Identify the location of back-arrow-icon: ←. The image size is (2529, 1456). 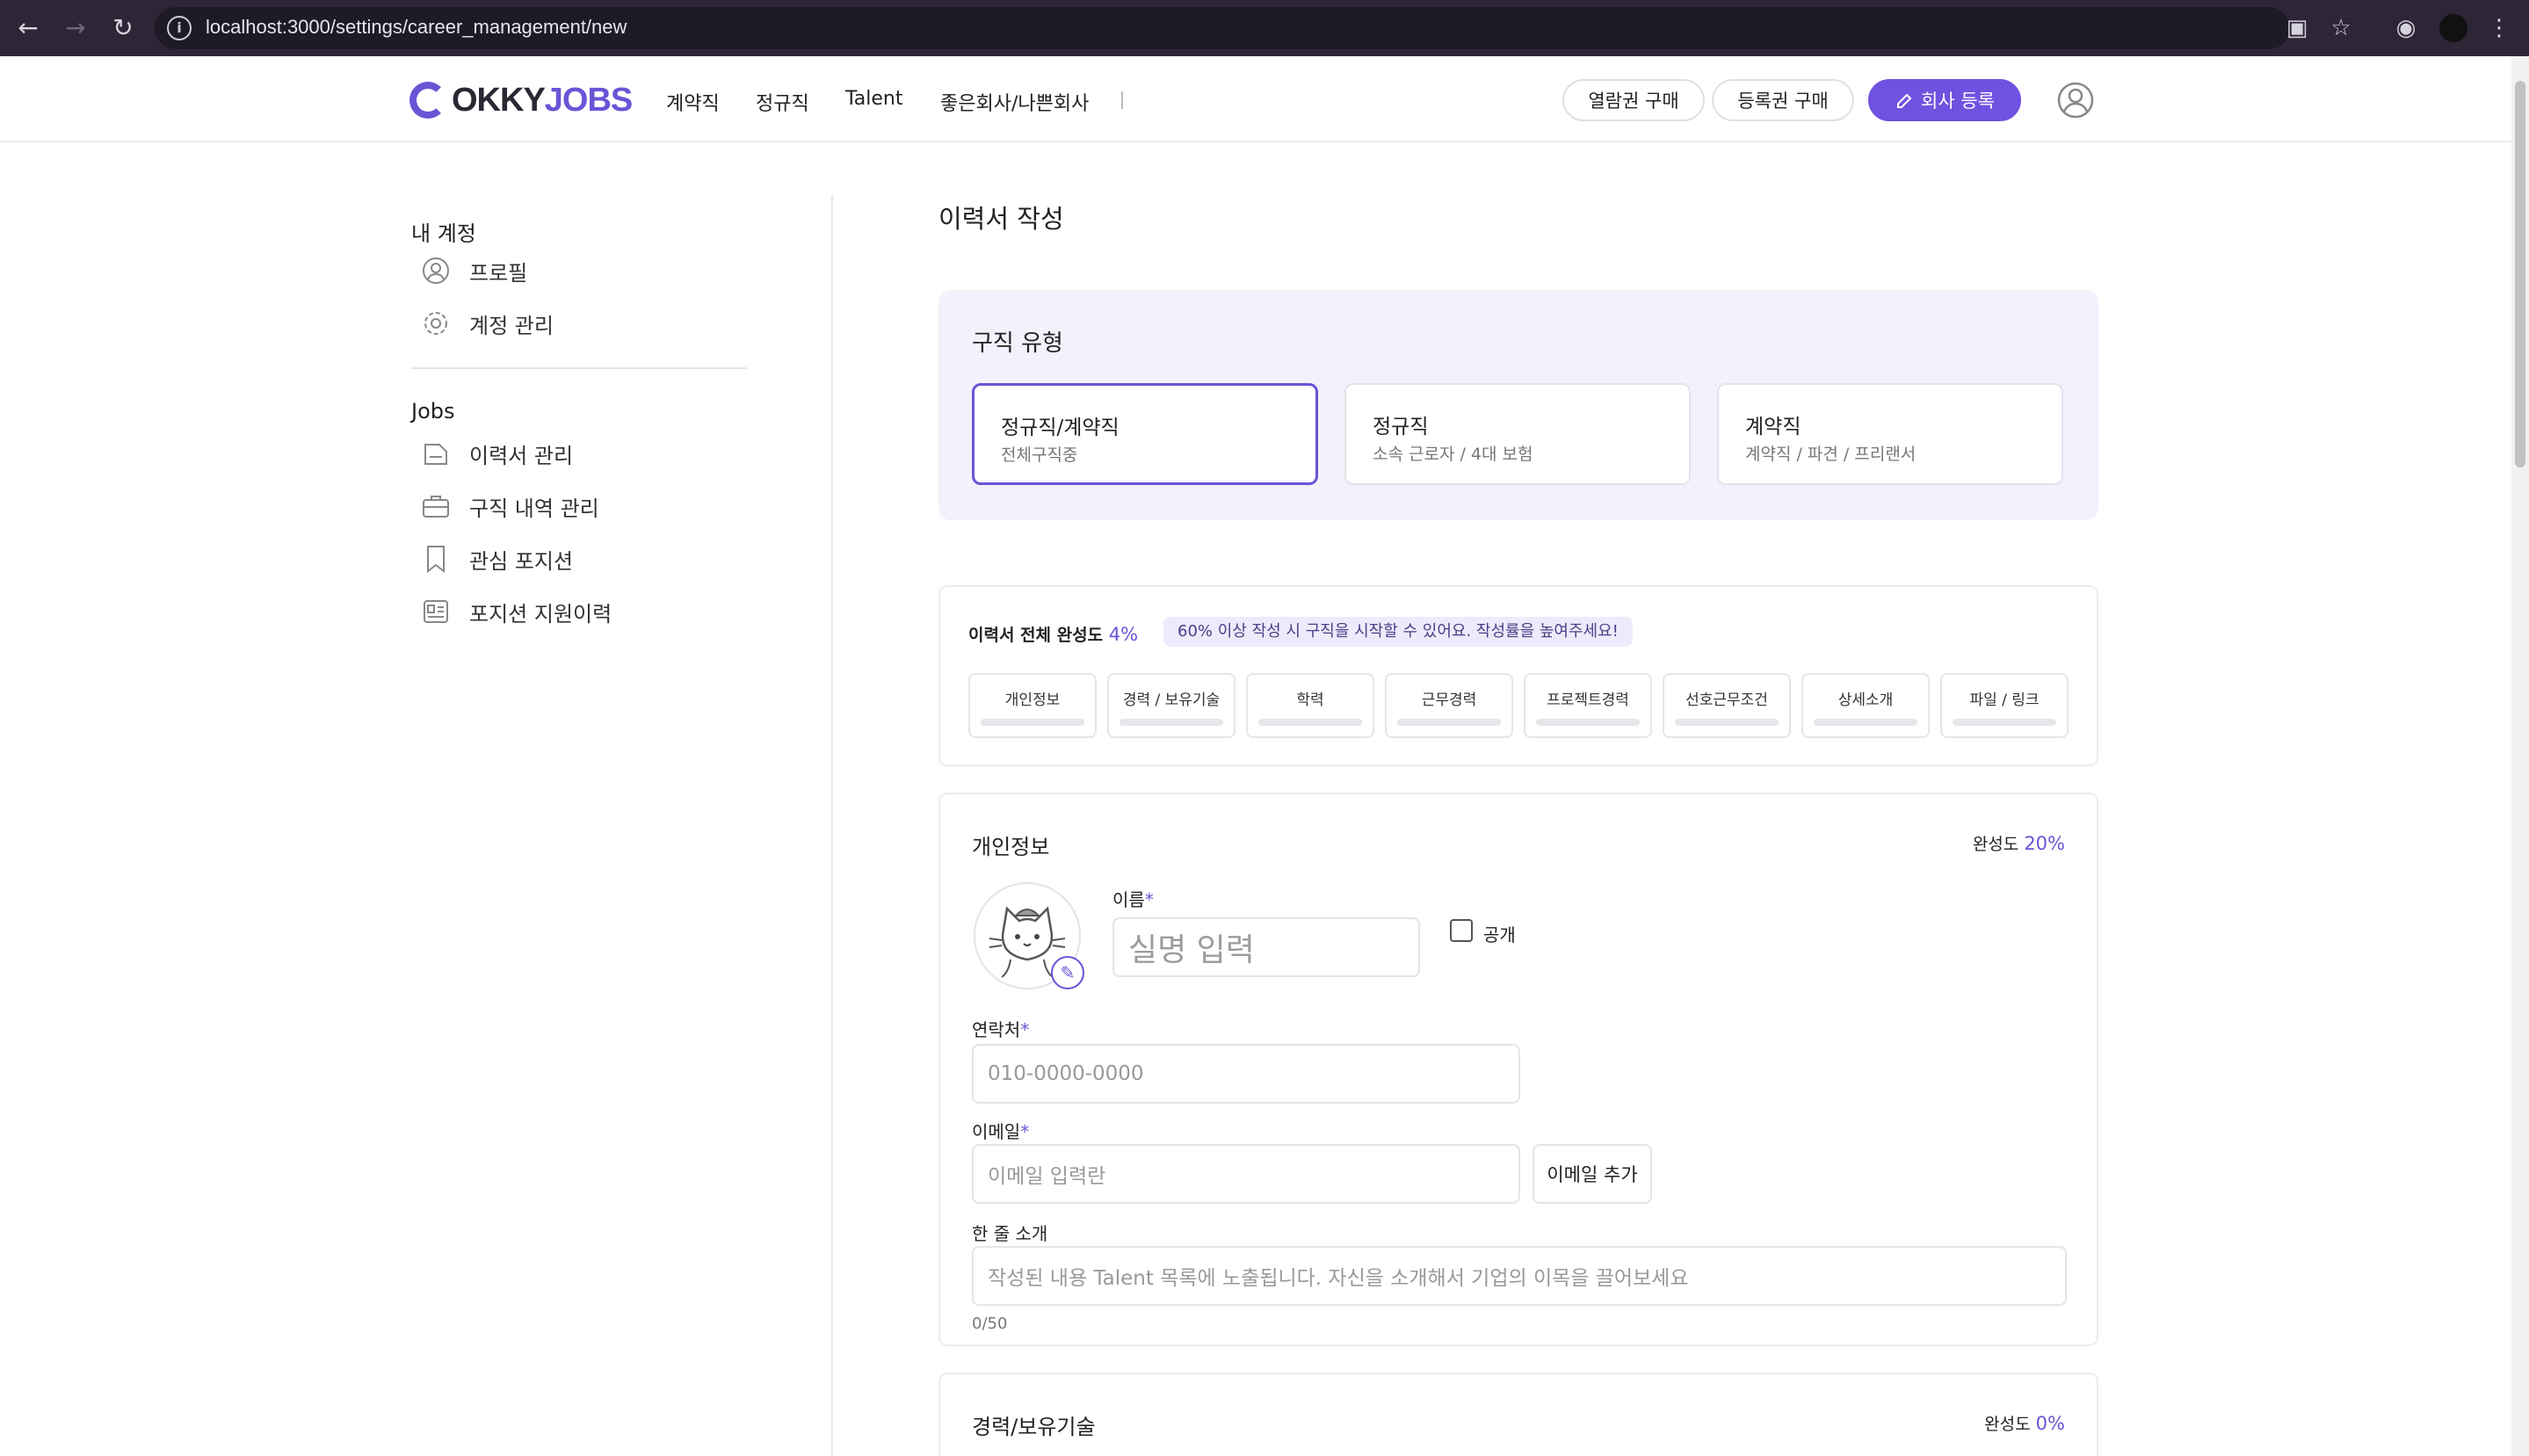
(28, 28).